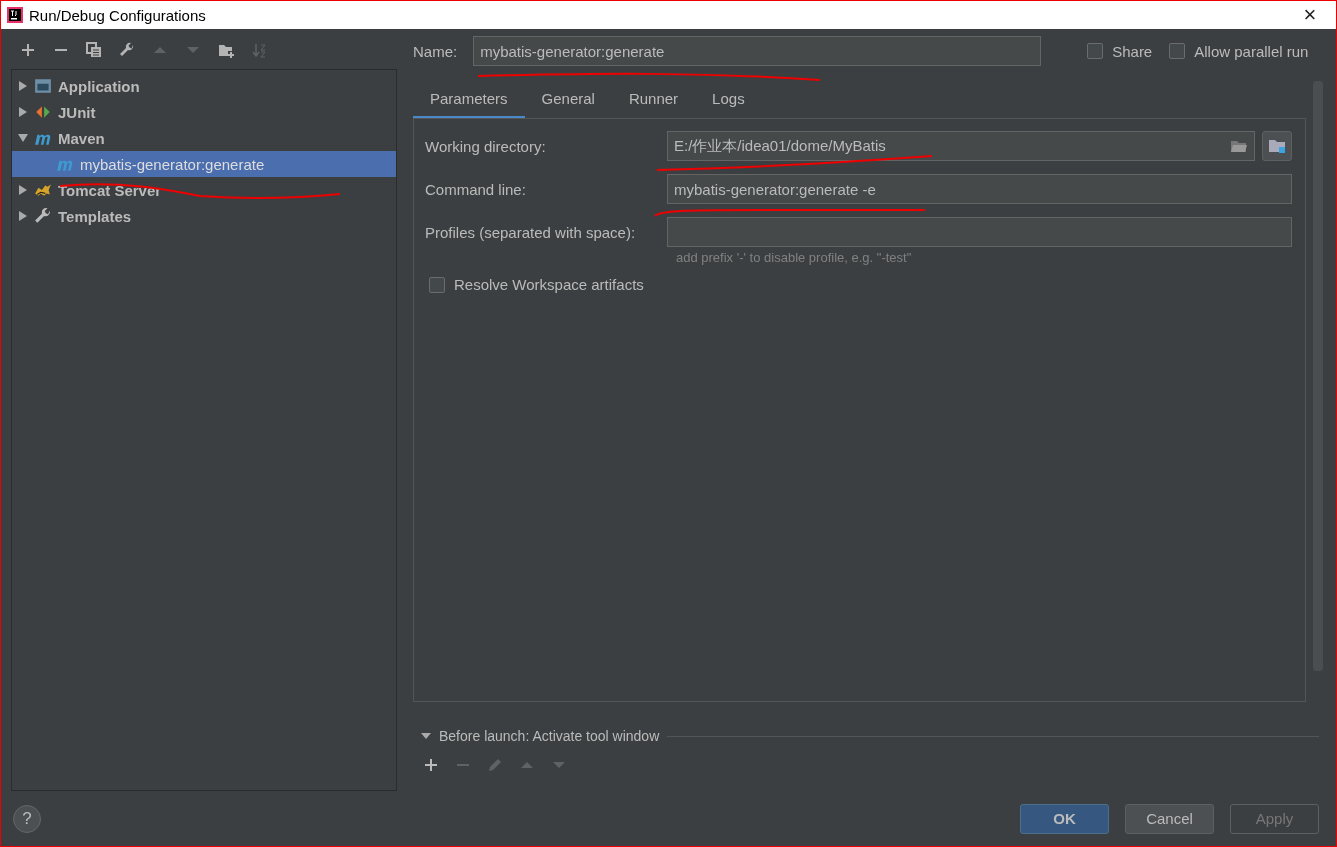 Image resolution: width=1337 pixels, height=847 pixels. I want to click on tree-item: Tomcat Server, so click(204, 190).